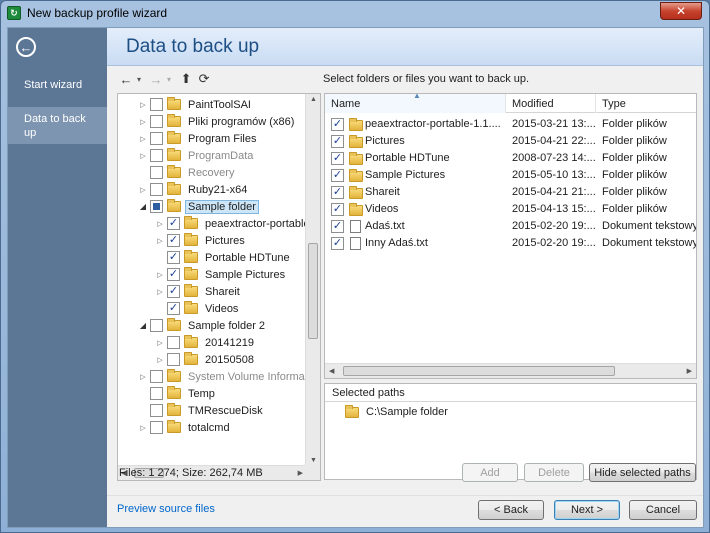 This screenshot has width=710, height=533. I want to click on tree-item: ▷ ✓ Shareit, so click(199, 291).